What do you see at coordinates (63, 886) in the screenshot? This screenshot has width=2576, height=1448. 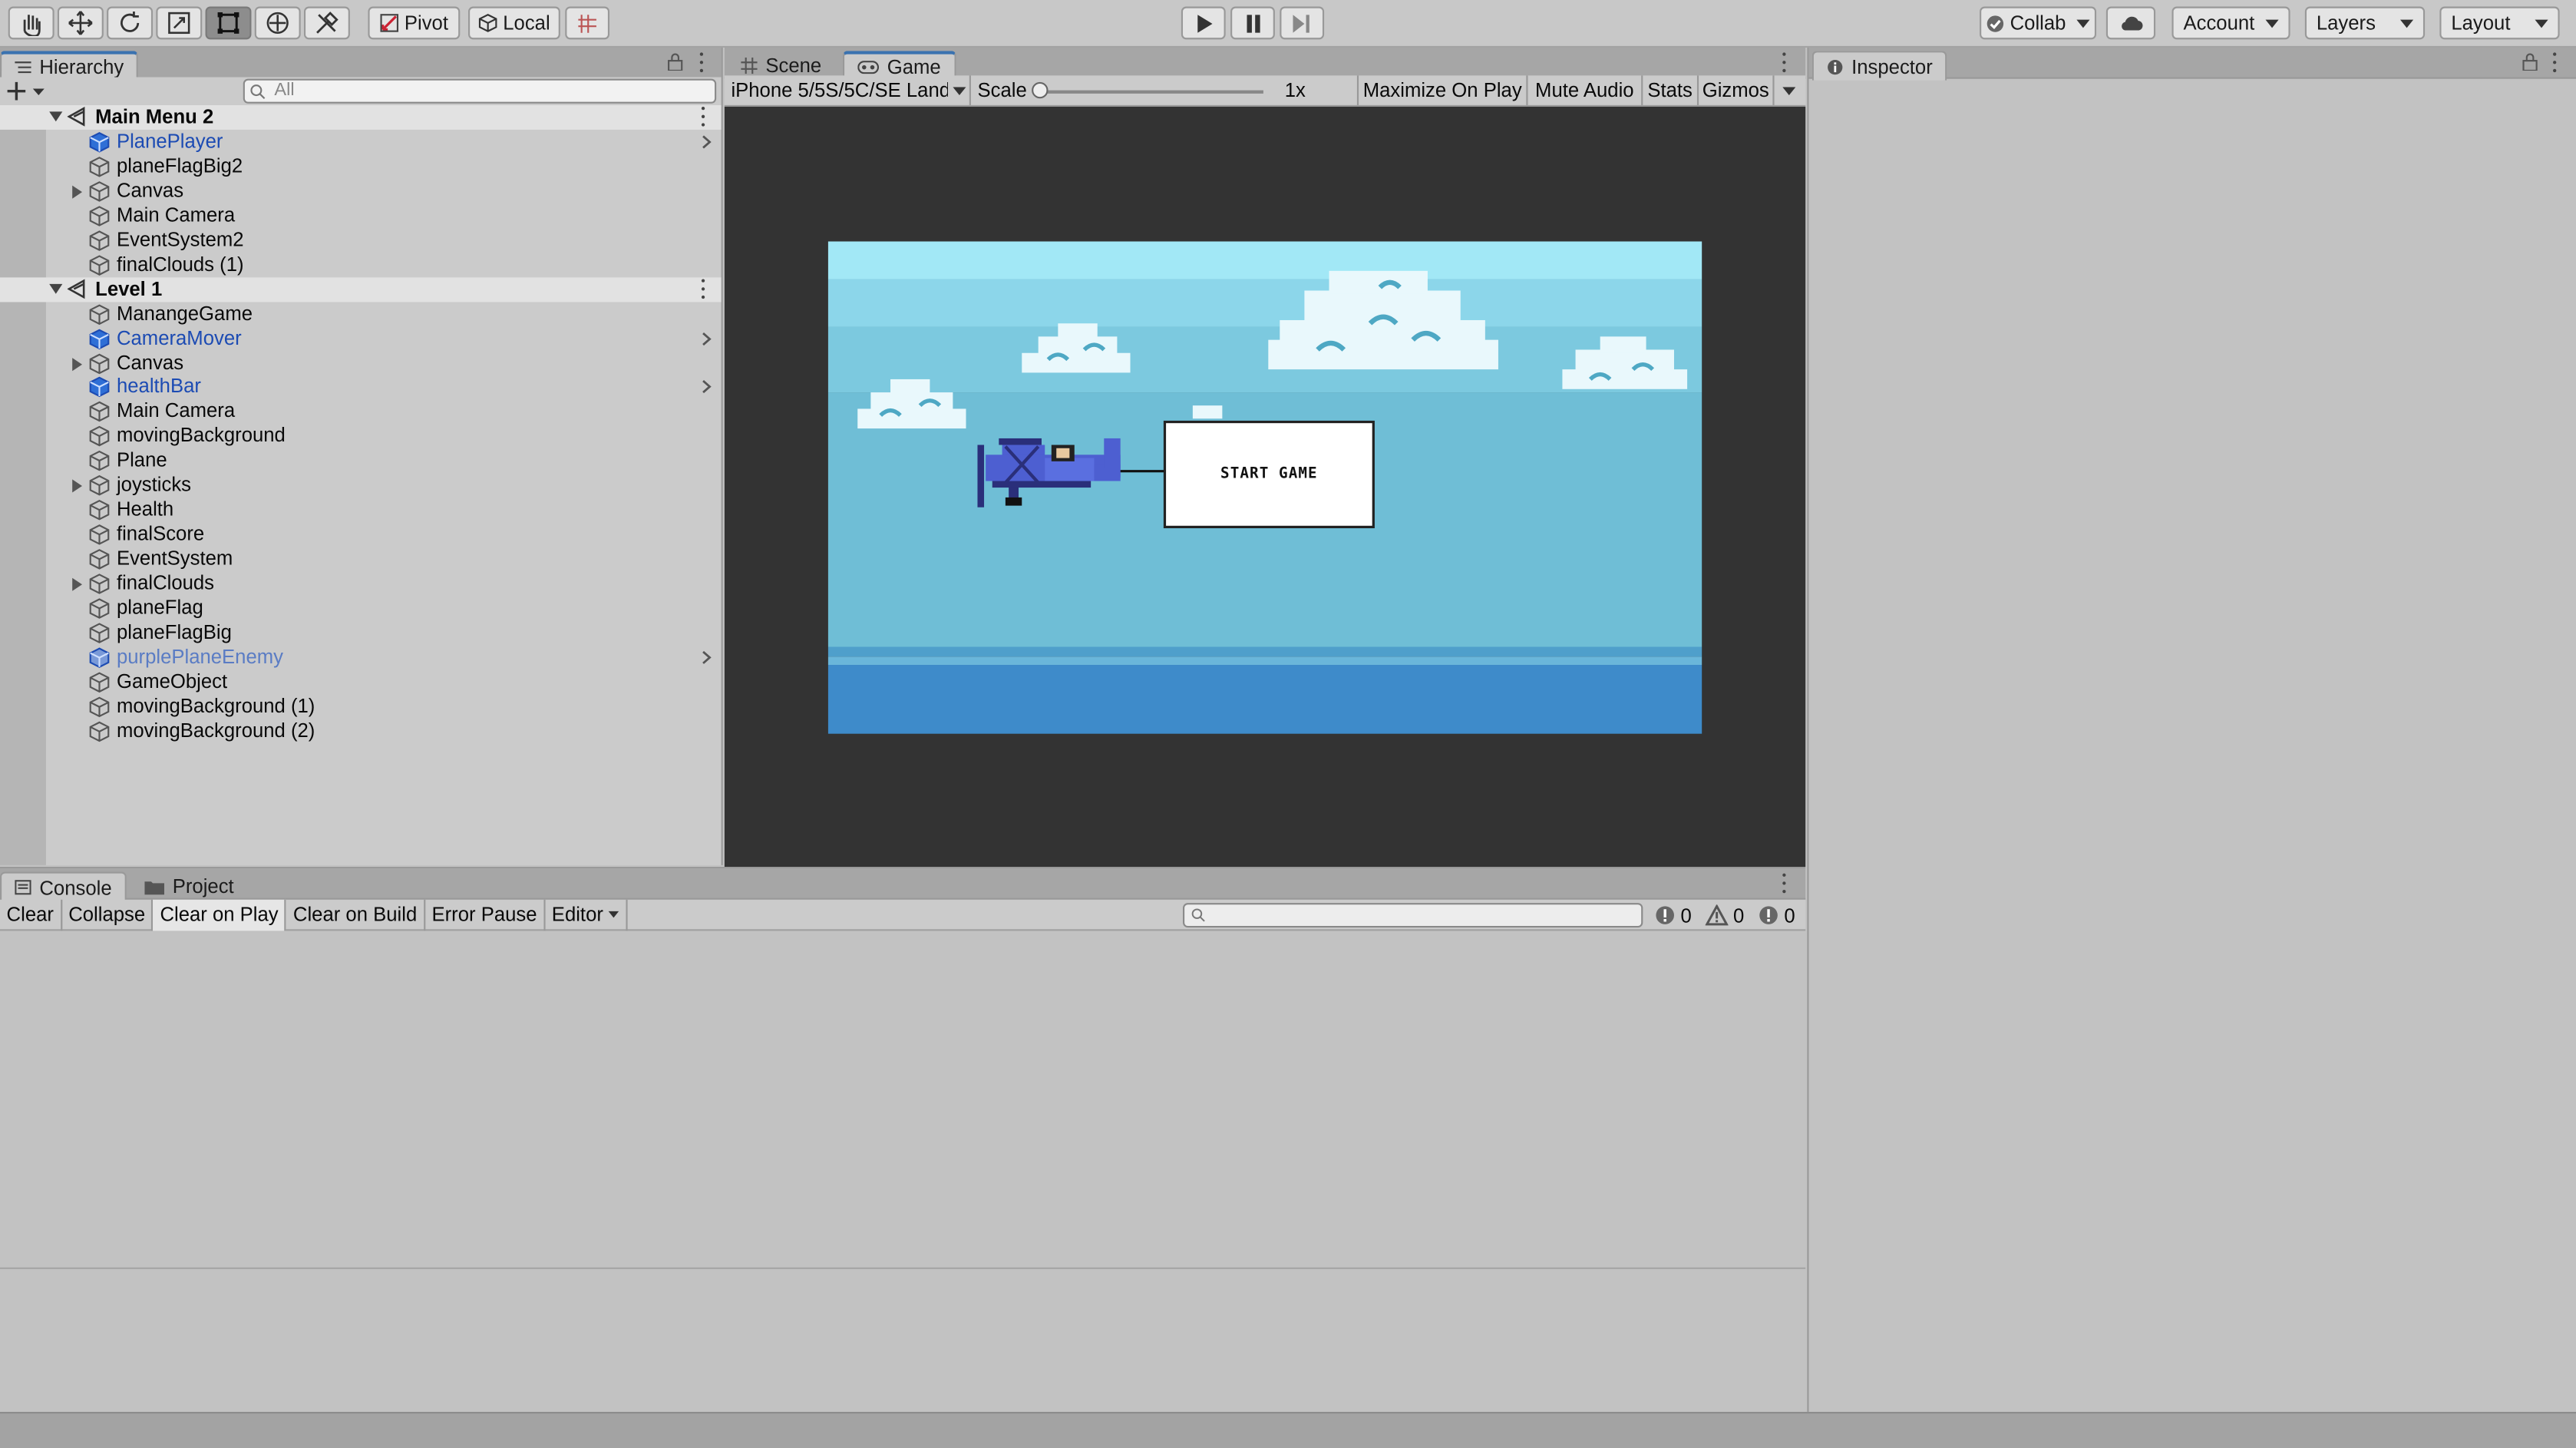 I see `tab-console: Console` at bounding box center [63, 886].